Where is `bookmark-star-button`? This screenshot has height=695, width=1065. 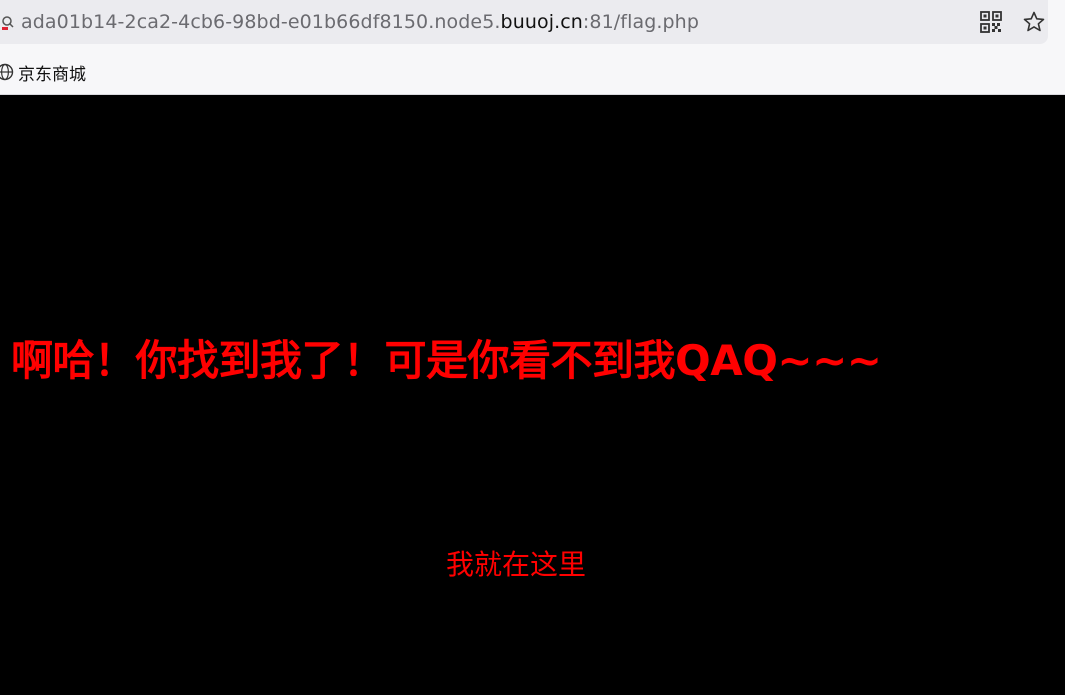 bookmark-star-button is located at coordinates (1034, 22).